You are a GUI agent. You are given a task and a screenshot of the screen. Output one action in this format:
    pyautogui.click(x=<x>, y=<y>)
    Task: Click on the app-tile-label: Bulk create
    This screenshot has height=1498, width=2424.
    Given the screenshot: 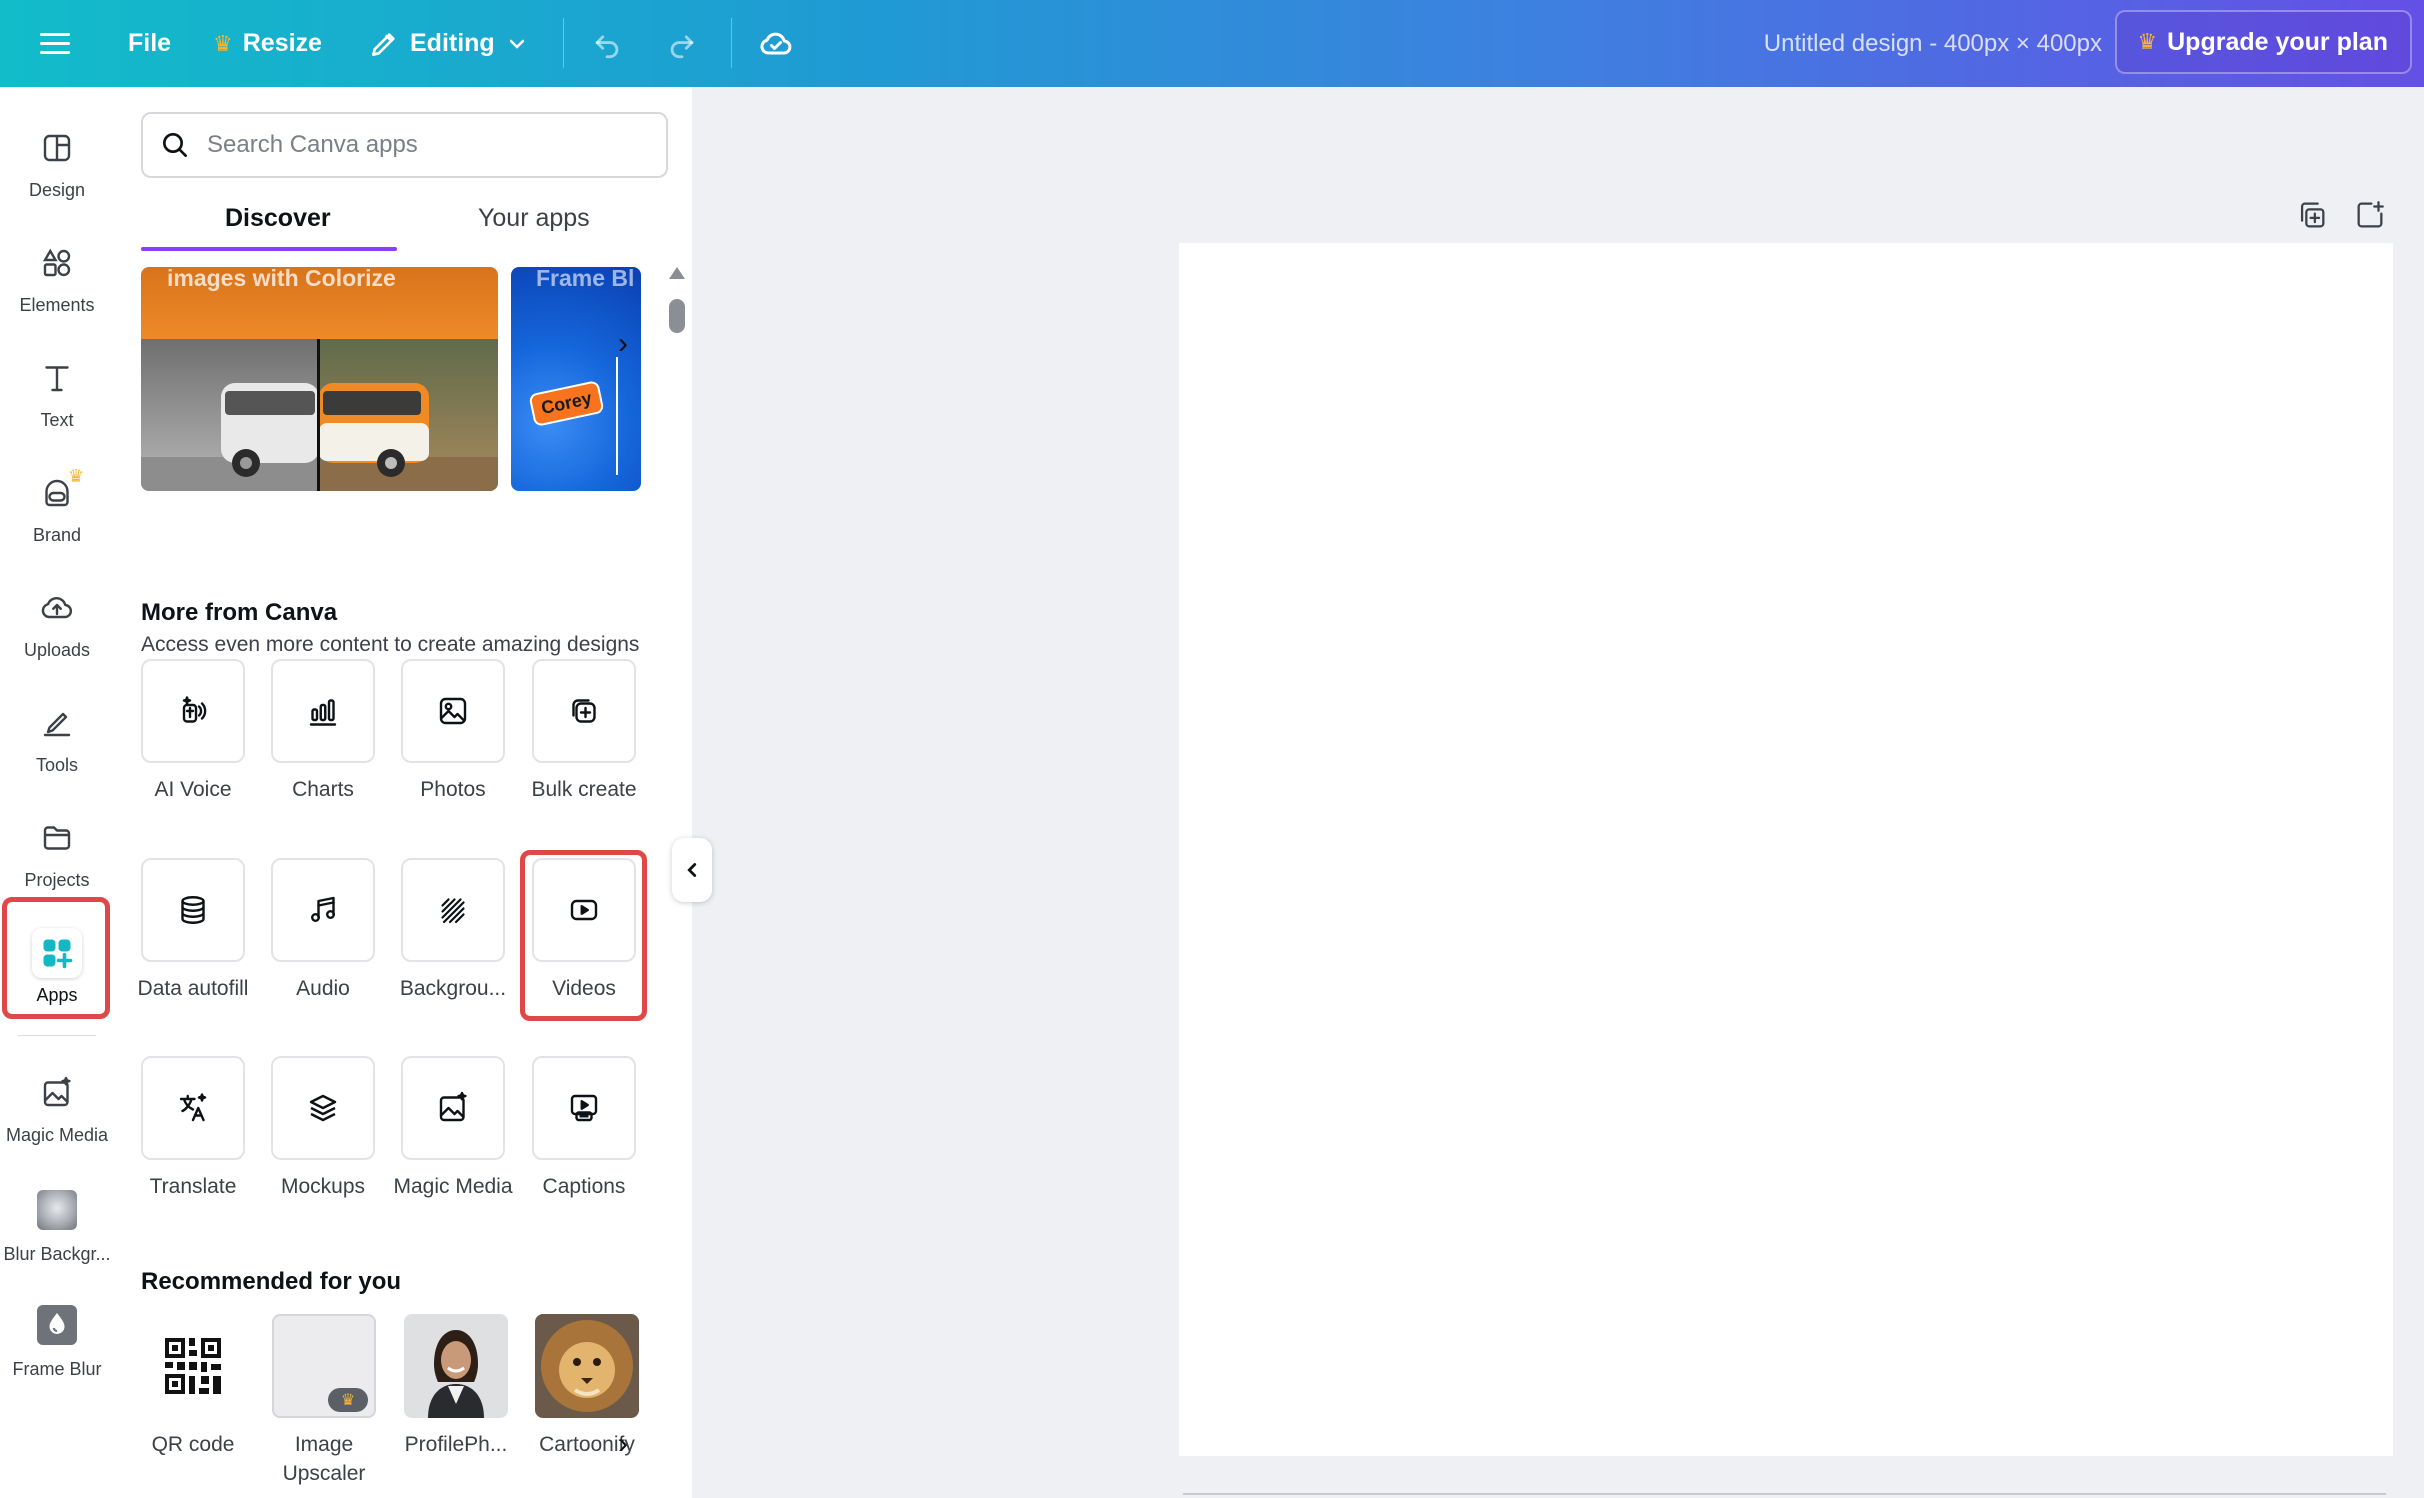 What is the action you would take?
    pyautogui.click(x=584, y=789)
    